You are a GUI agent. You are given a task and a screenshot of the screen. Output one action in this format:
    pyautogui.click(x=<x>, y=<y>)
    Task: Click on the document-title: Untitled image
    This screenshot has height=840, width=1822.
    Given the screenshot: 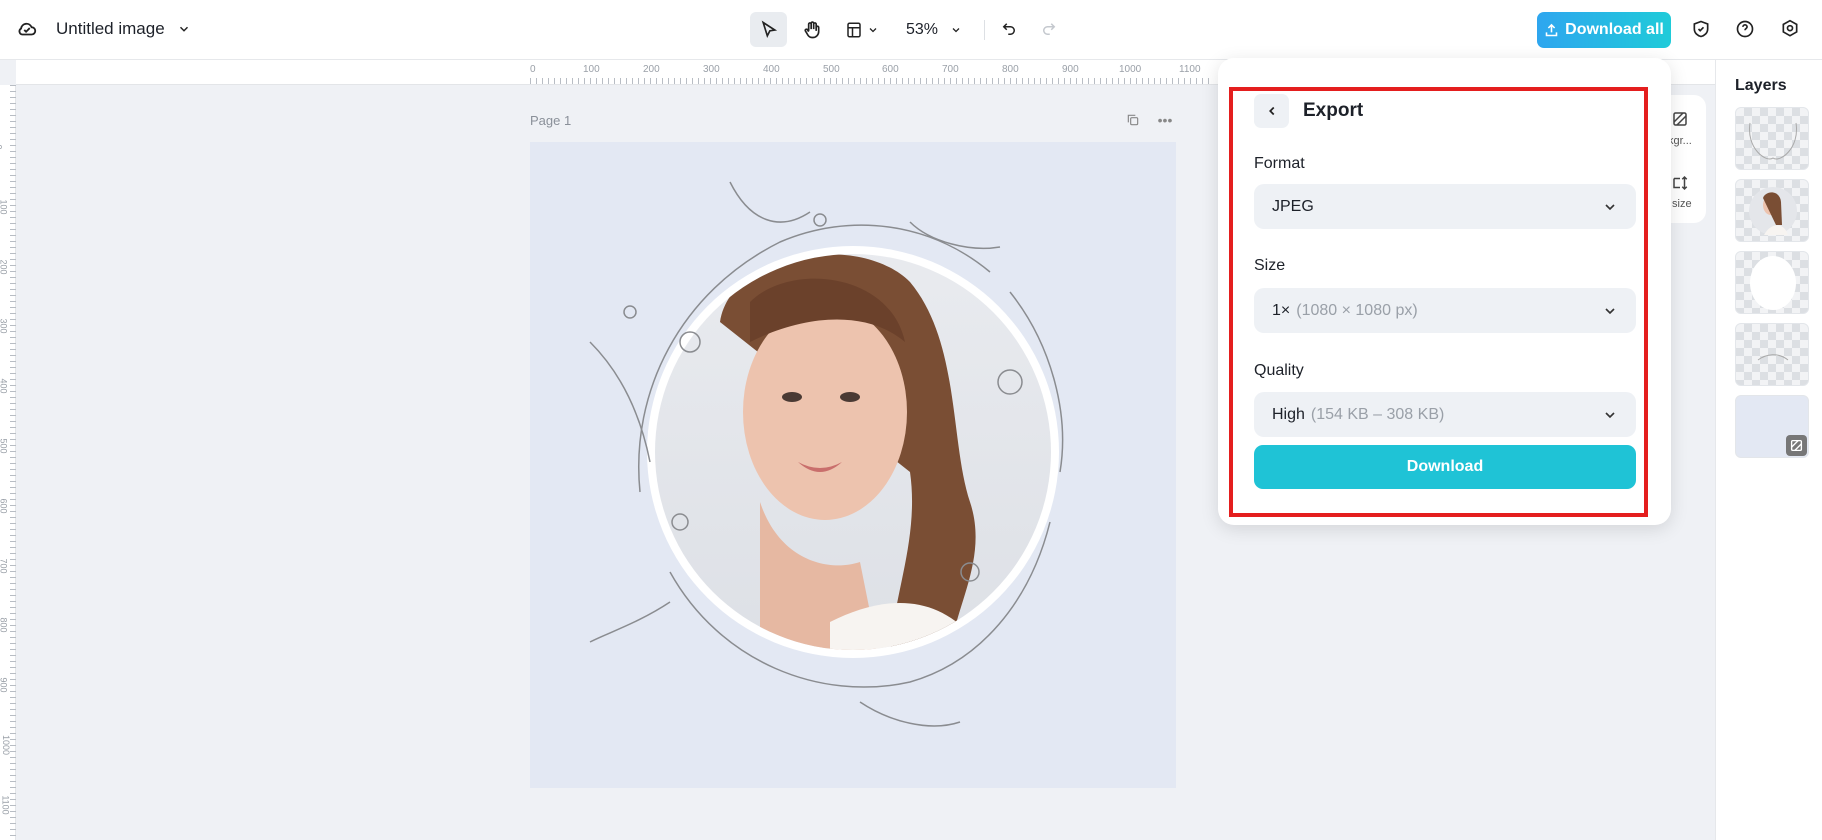 What is the action you would take?
    pyautogui.click(x=110, y=28)
    